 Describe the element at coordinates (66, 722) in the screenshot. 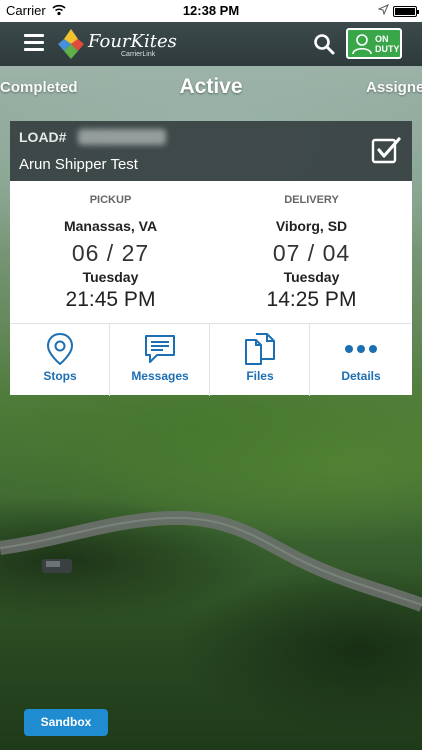

I see `sandbox-button: Sandbox` at that location.